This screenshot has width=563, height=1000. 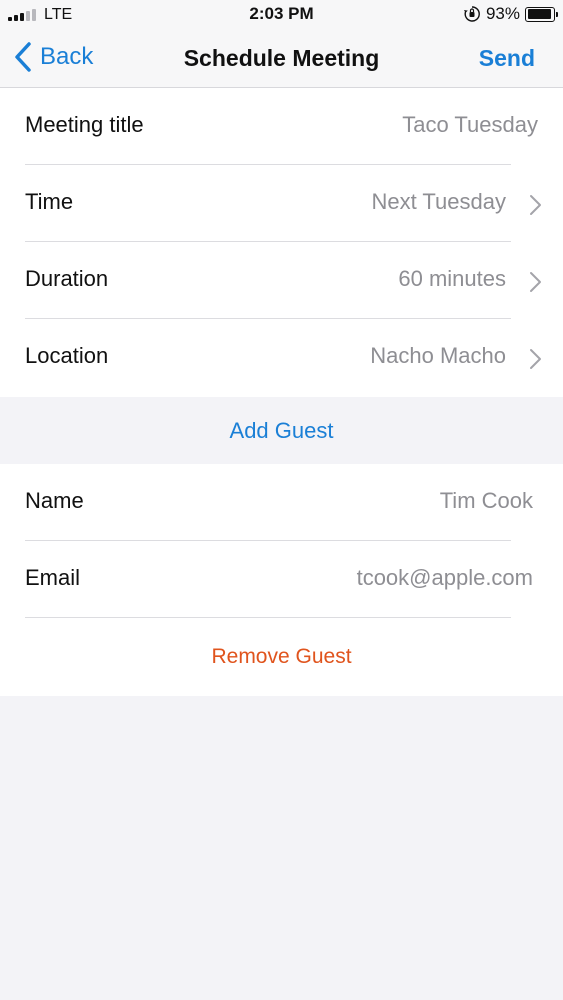 I want to click on guest-name-field: Tim Cook, so click(x=486, y=501).